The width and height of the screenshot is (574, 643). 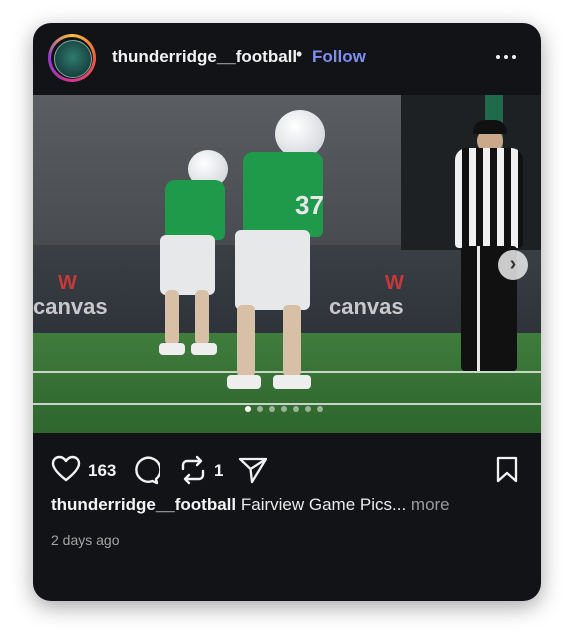 I want to click on chevron-right-icon: ›, so click(x=513, y=265).